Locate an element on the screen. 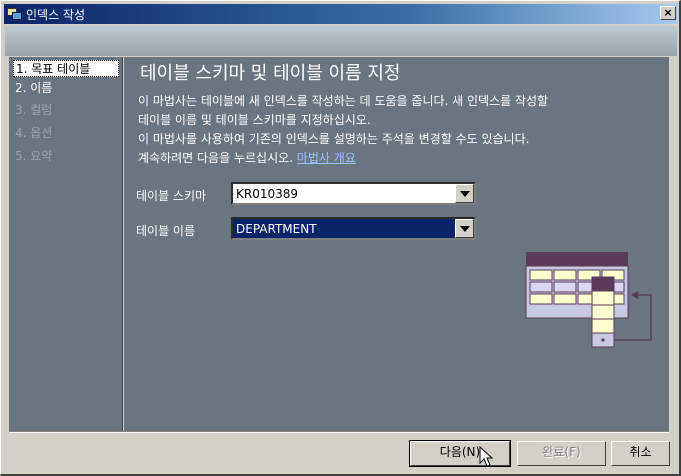 The image size is (681, 476). schema-label: 테이블 스키마 is located at coordinates (171, 196).